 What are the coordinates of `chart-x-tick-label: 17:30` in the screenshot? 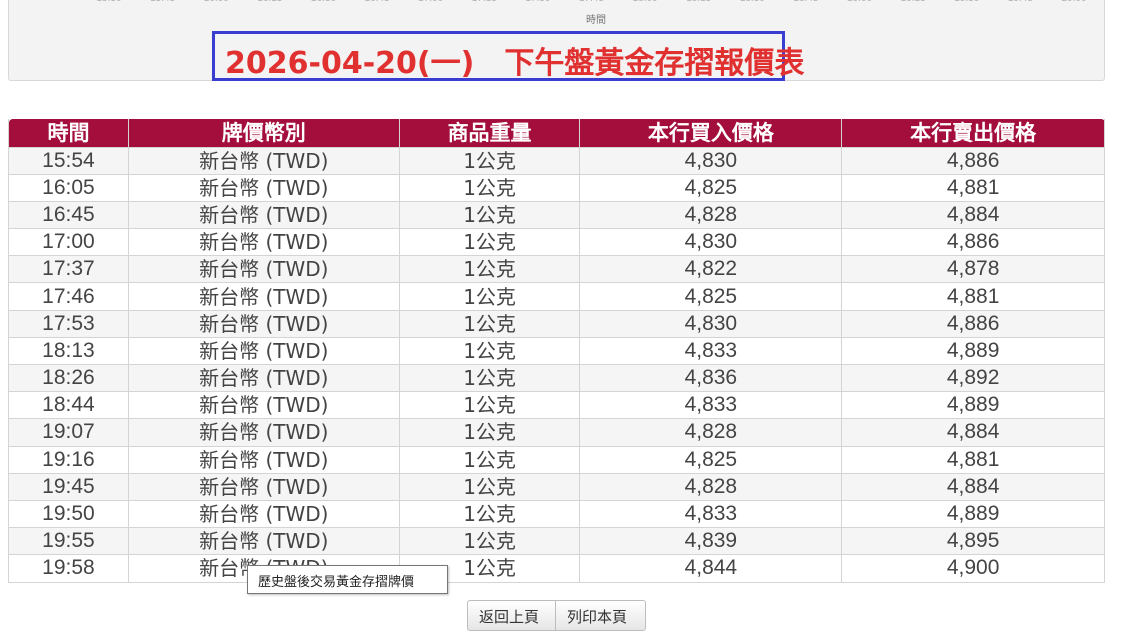 It's located at (537, 2).